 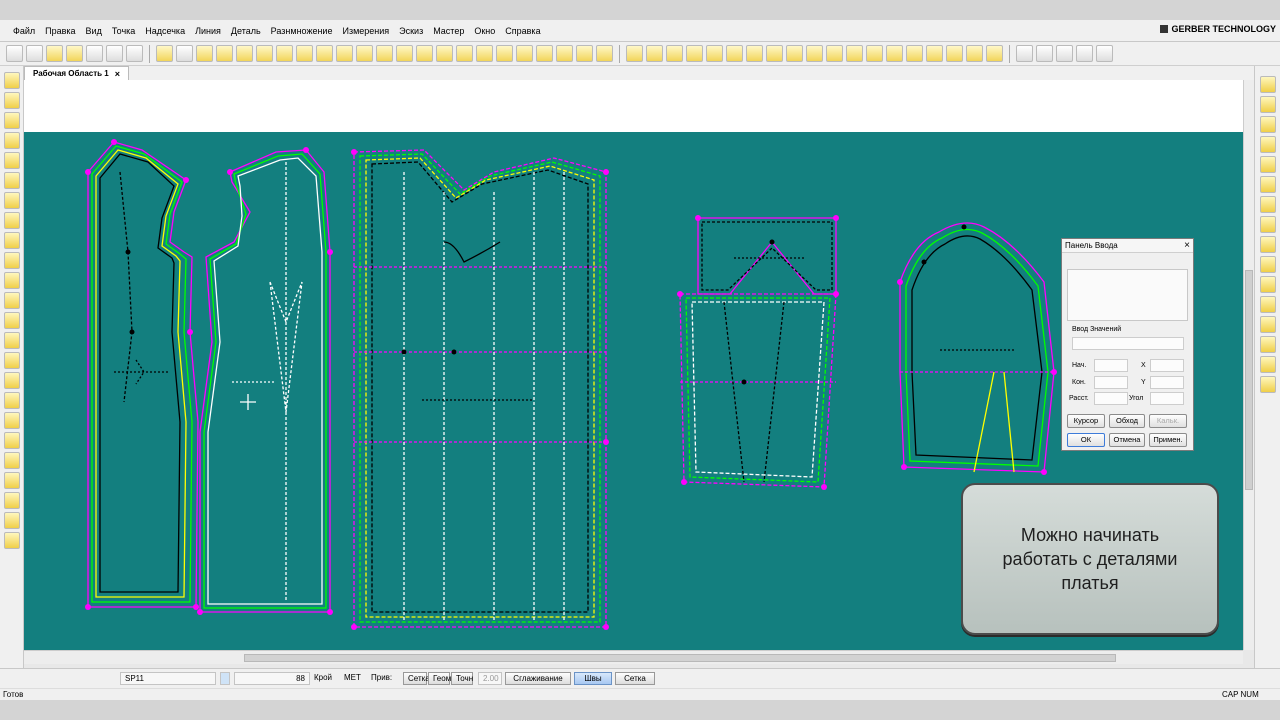 What do you see at coordinates (490, 678) in the screenshot?
I see `snap-value-field: 2.00` at bounding box center [490, 678].